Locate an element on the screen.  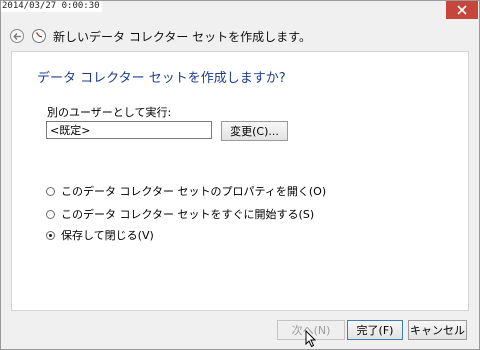
radio-button-selected is located at coordinates (50, 235).